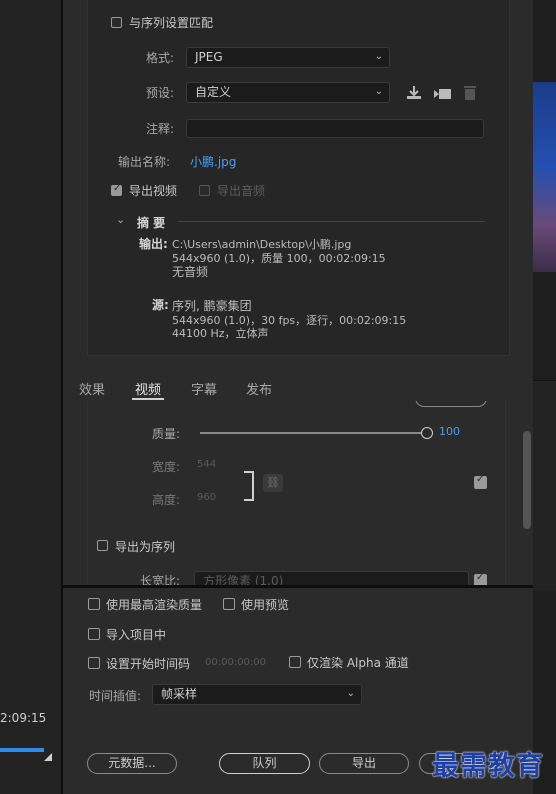 The width and height of the screenshot is (556, 794). Describe the element at coordinates (148, 399) in the screenshot. I see `active-tab-indicator` at that location.